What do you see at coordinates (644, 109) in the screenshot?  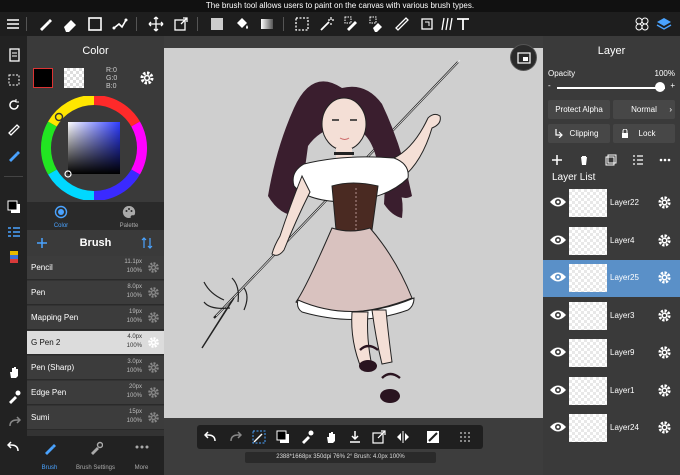 I see `blend-mode-select: Normal ›` at bounding box center [644, 109].